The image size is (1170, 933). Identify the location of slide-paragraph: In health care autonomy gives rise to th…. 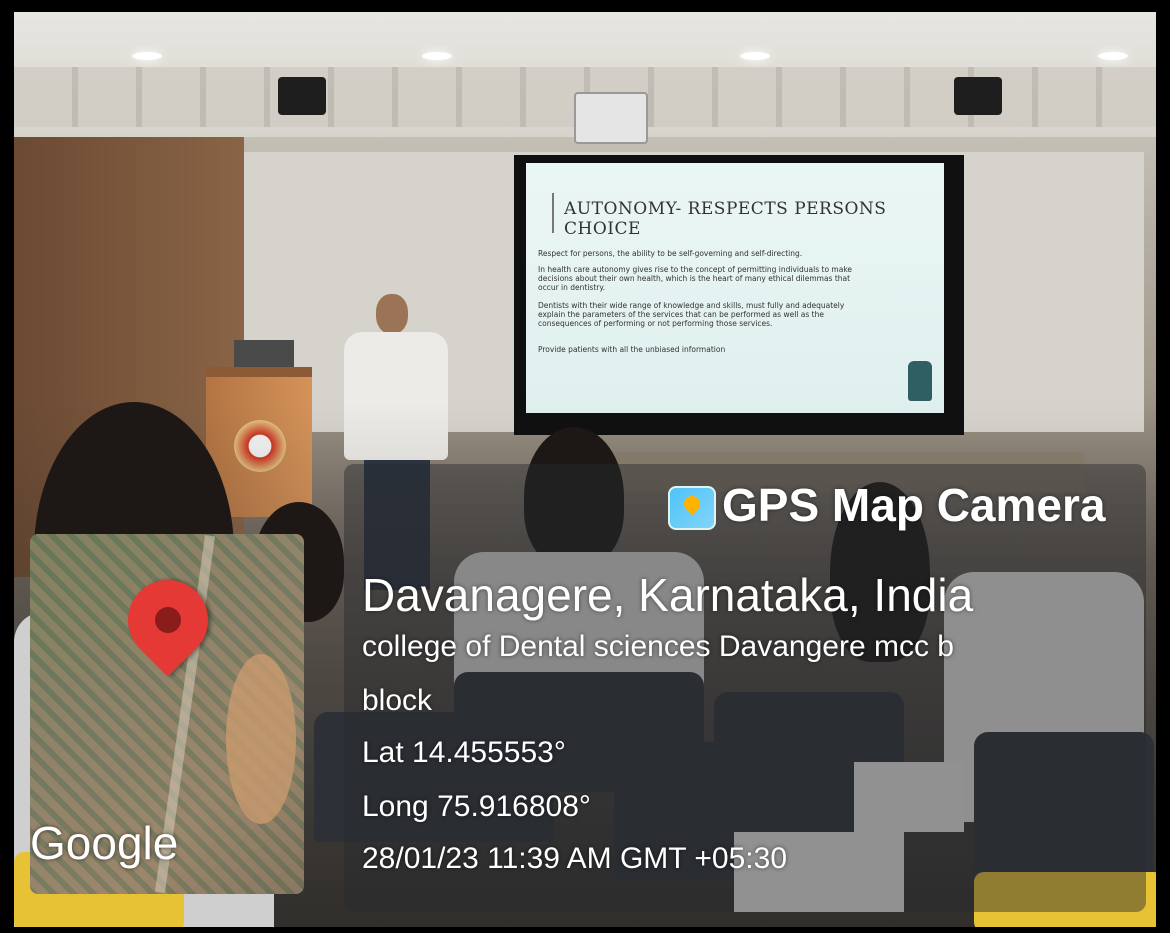
(695, 278).